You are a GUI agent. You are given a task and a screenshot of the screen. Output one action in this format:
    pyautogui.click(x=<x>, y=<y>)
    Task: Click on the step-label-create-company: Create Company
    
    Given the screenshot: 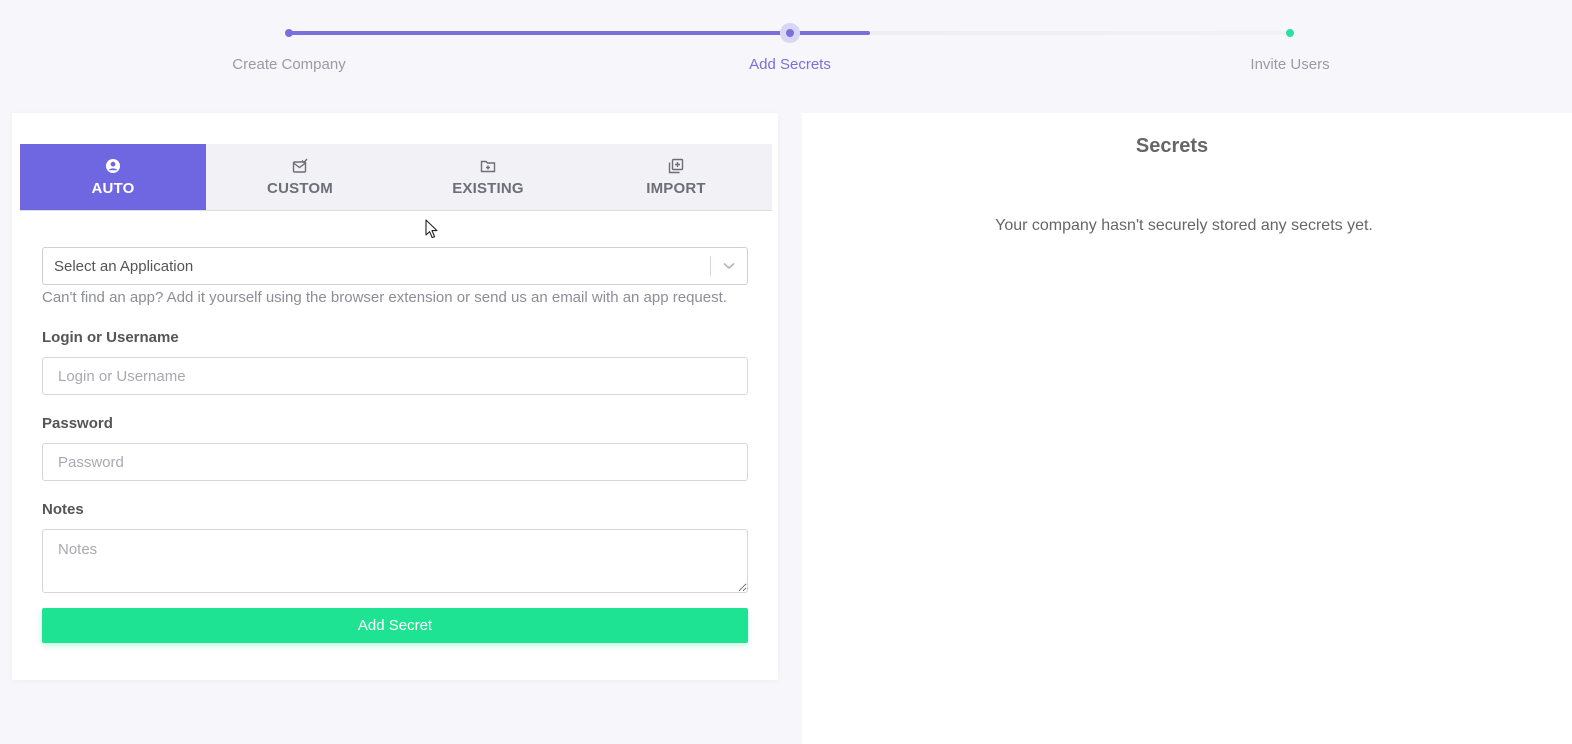 What is the action you would take?
    pyautogui.click(x=288, y=64)
    